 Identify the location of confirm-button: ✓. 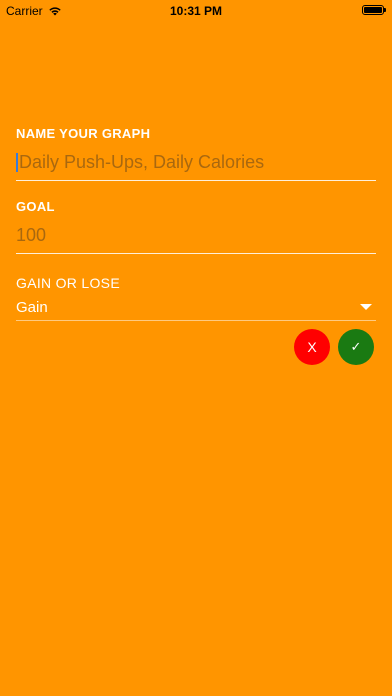
(356, 347).